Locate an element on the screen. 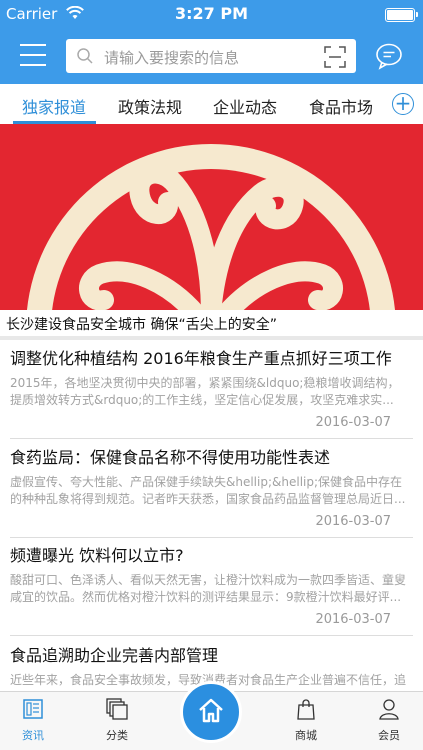 The width and height of the screenshot is (423, 750). tabbar-item-category: 分类 is located at coordinates (117, 720).